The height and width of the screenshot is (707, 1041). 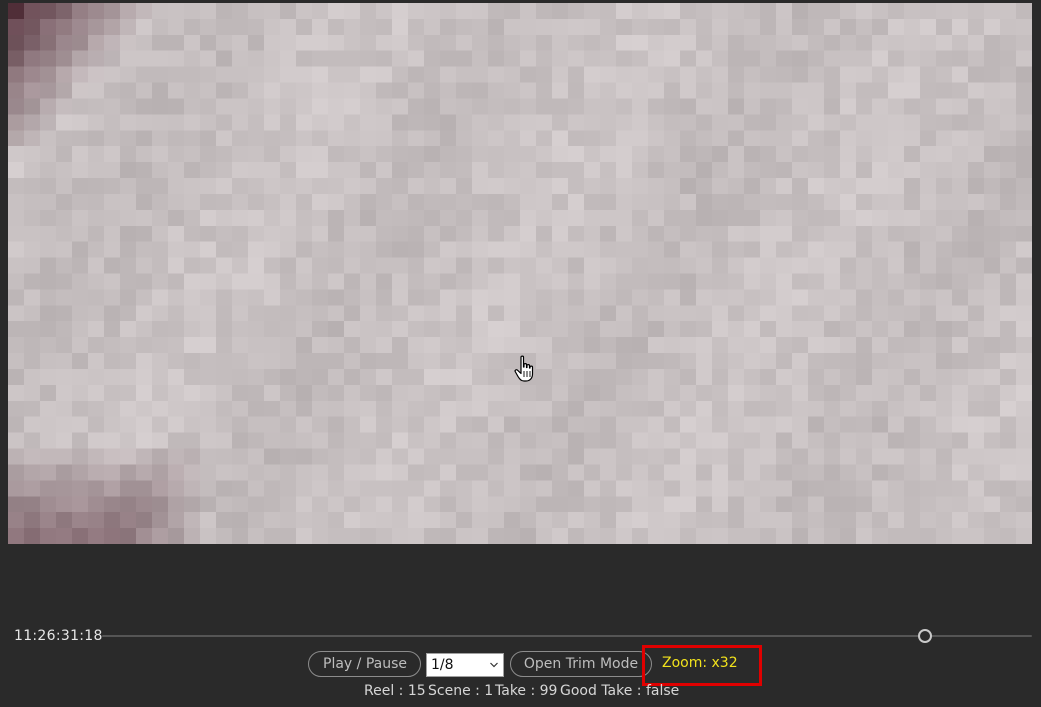 I want to click on zoom-level-label: Zoom: x32, so click(x=700, y=663).